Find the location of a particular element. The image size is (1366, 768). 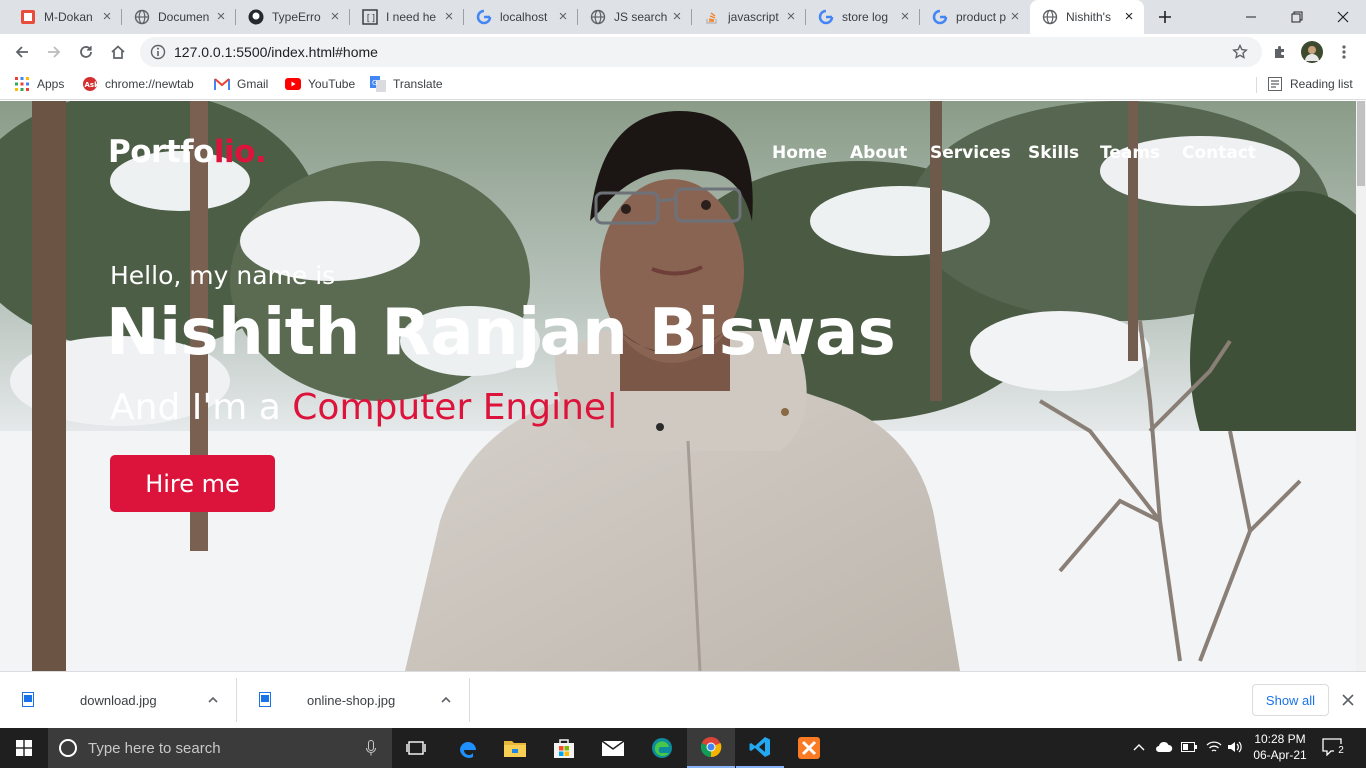

volume-icon is located at coordinates (1235, 747).